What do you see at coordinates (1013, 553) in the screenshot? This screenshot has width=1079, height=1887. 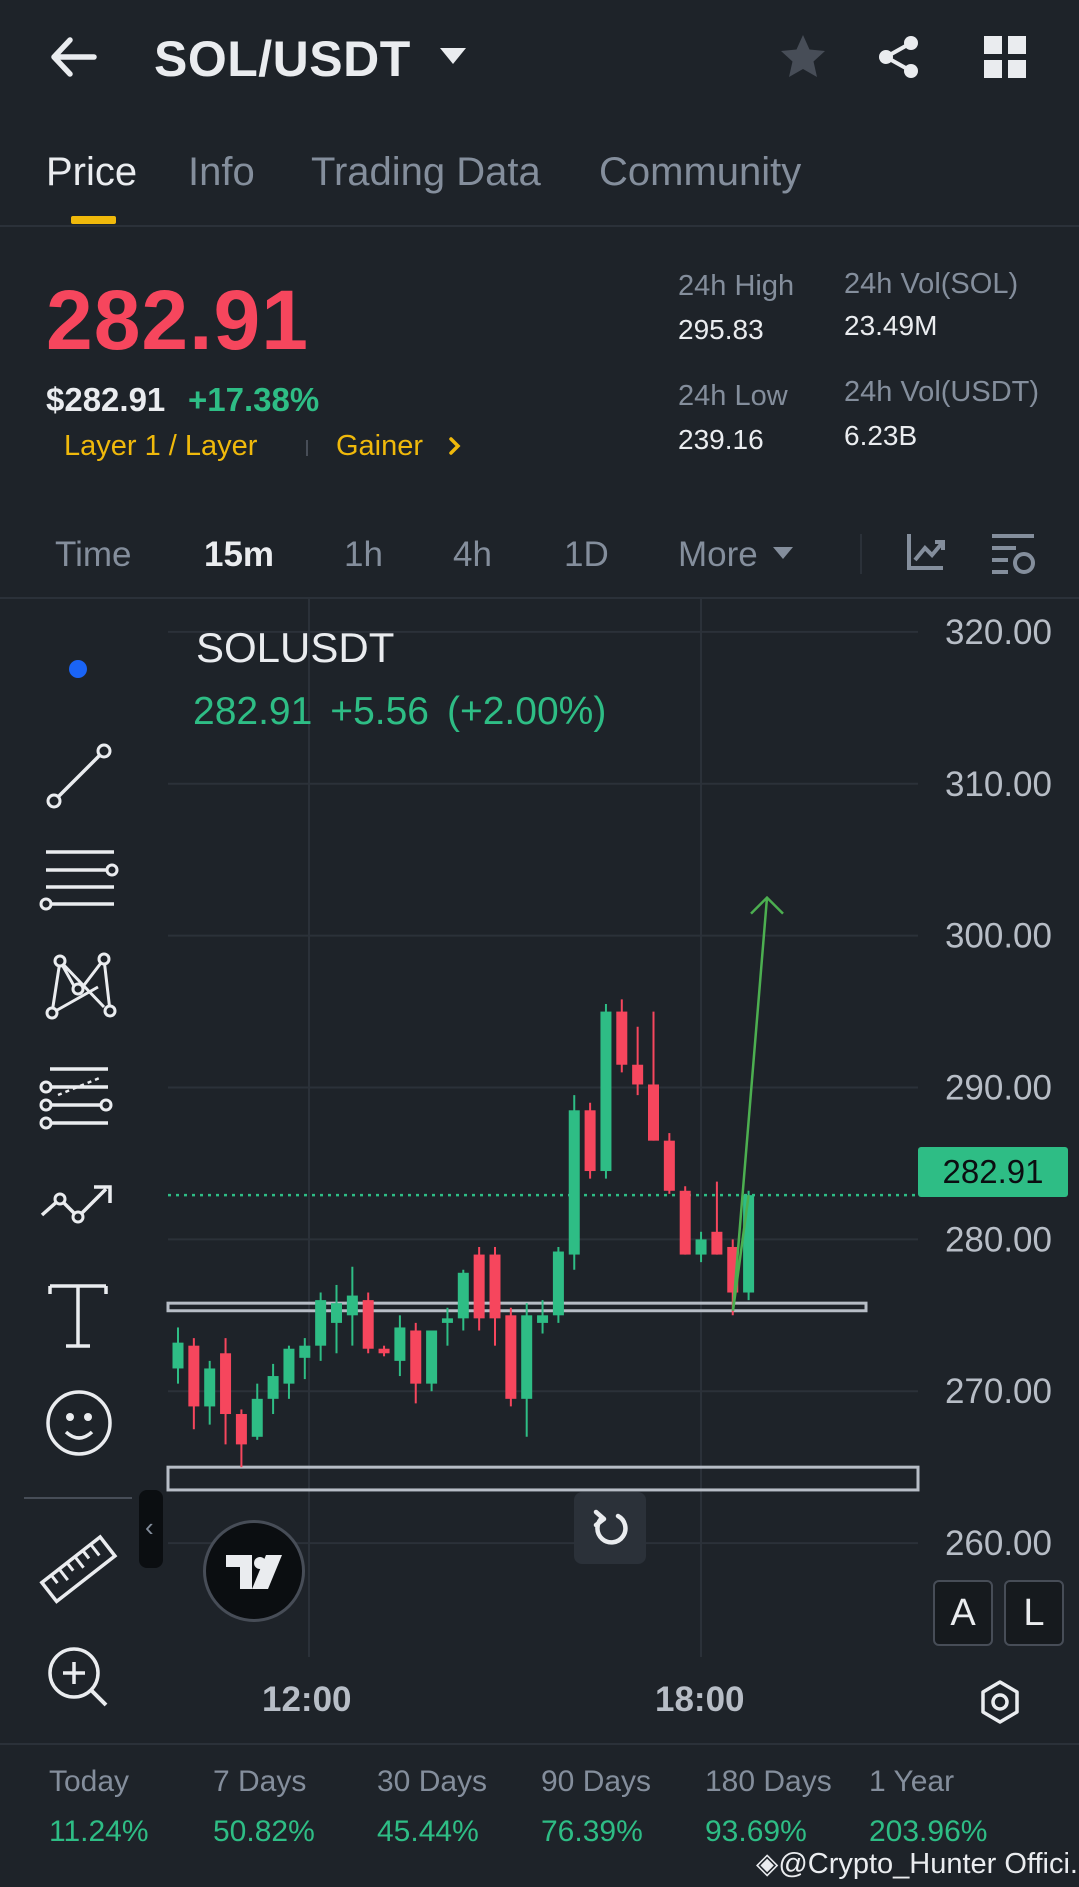 I see `chart-settings-icon` at bounding box center [1013, 553].